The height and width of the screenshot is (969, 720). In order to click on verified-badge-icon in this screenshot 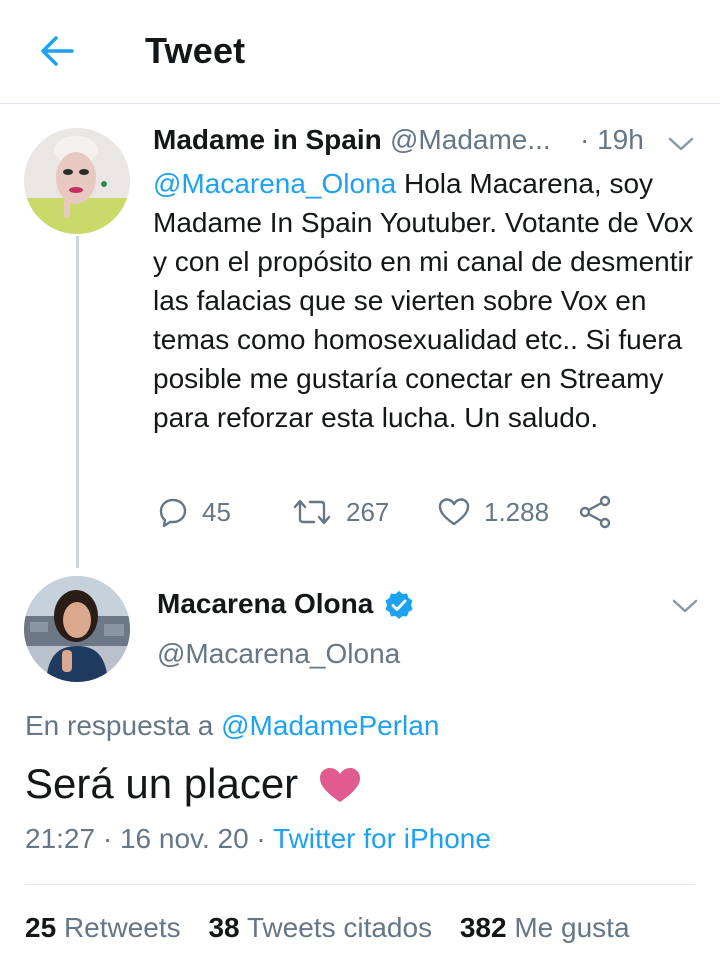, I will do `click(399, 605)`.